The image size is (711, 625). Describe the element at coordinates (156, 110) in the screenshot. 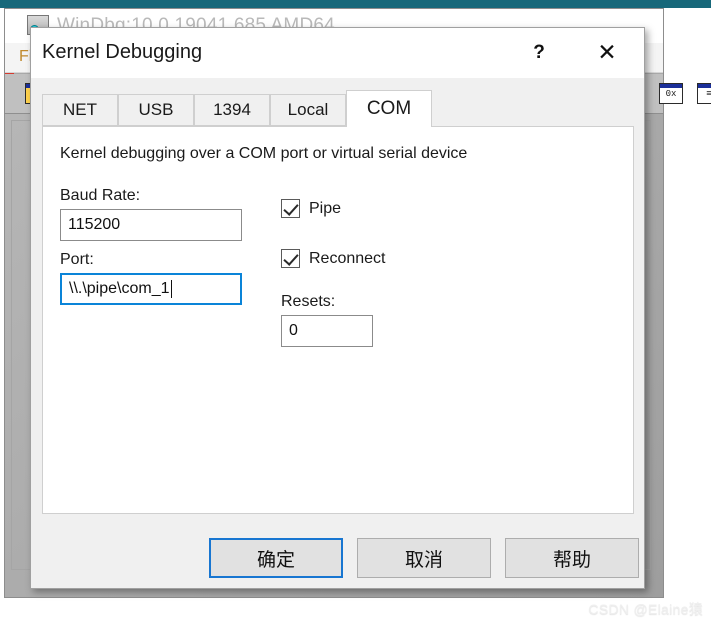

I see `tab-usb: USB` at that location.